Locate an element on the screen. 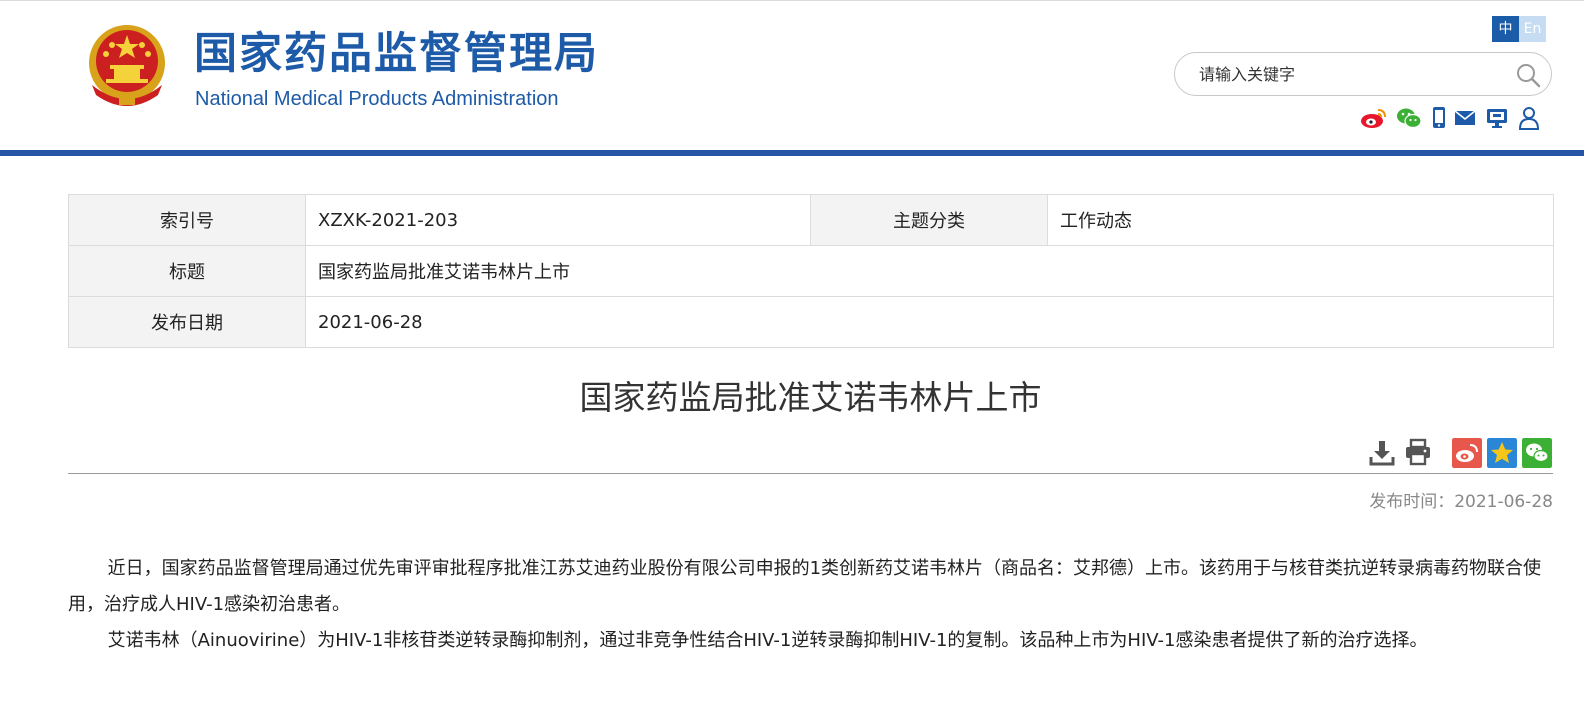 This screenshot has width=1584, height=726. search-icon is located at coordinates (1528, 75).